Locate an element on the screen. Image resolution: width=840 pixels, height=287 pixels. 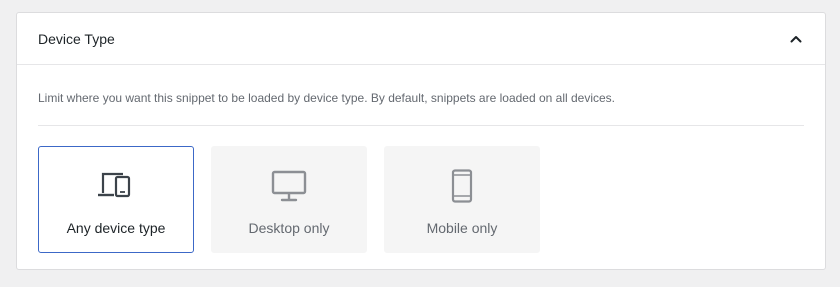
option-mobile-only: Mobile only is located at coordinates (462, 199).